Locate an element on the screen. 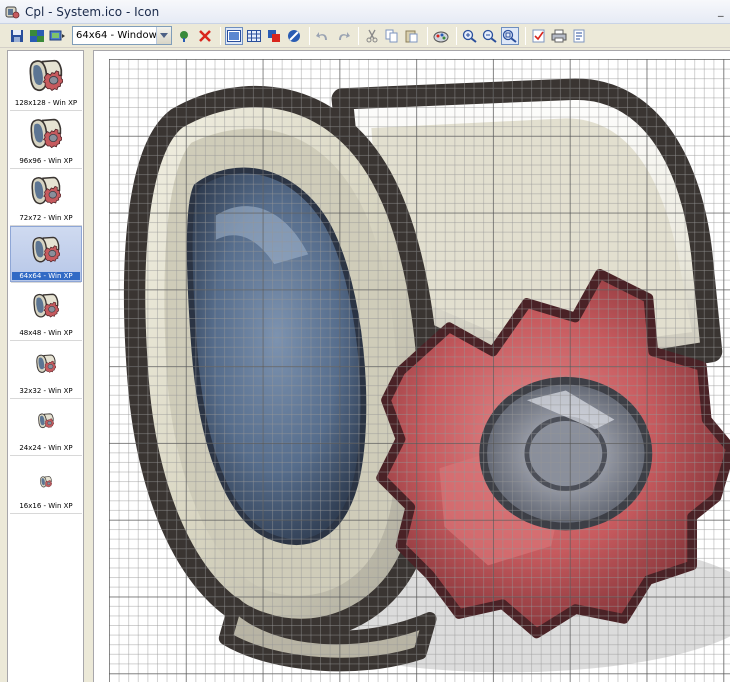 This screenshot has width=730, height=682. format-item: 128x128 - Win XP is located at coordinates (46, 82).